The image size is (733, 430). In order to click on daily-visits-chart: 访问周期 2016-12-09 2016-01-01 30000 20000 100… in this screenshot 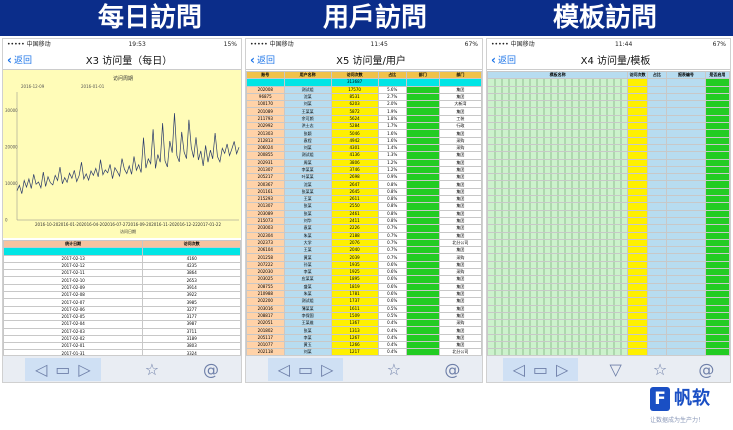, I will do `click(122, 154)`.